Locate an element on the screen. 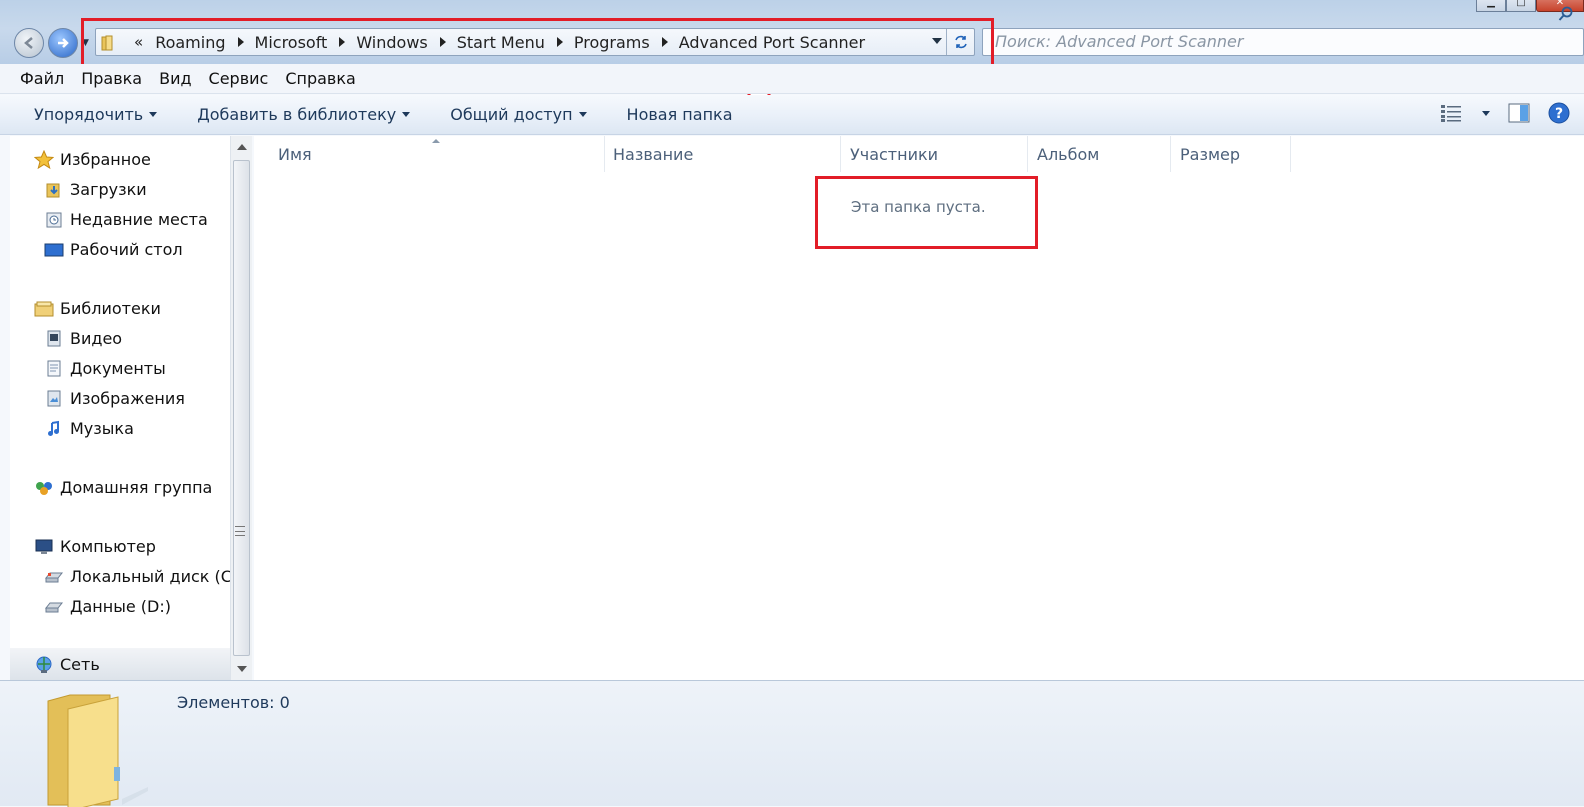  downloads-folder-icon is located at coordinates (54, 190).